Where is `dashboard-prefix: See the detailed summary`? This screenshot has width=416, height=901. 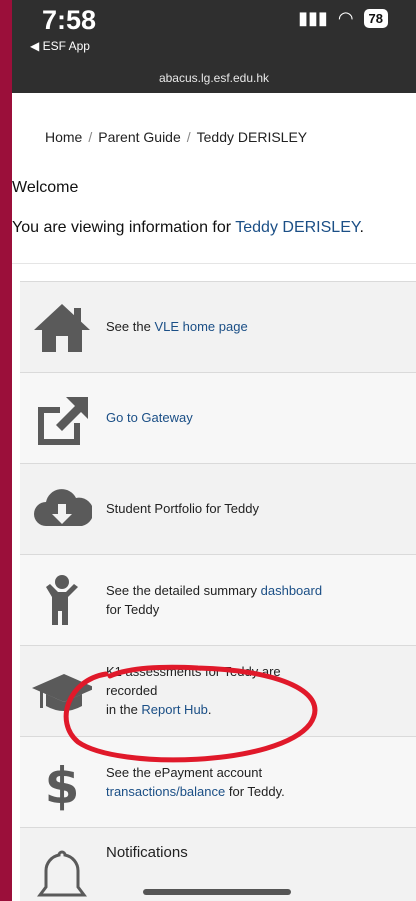 dashboard-prefix: See the detailed summary is located at coordinates (183, 590).